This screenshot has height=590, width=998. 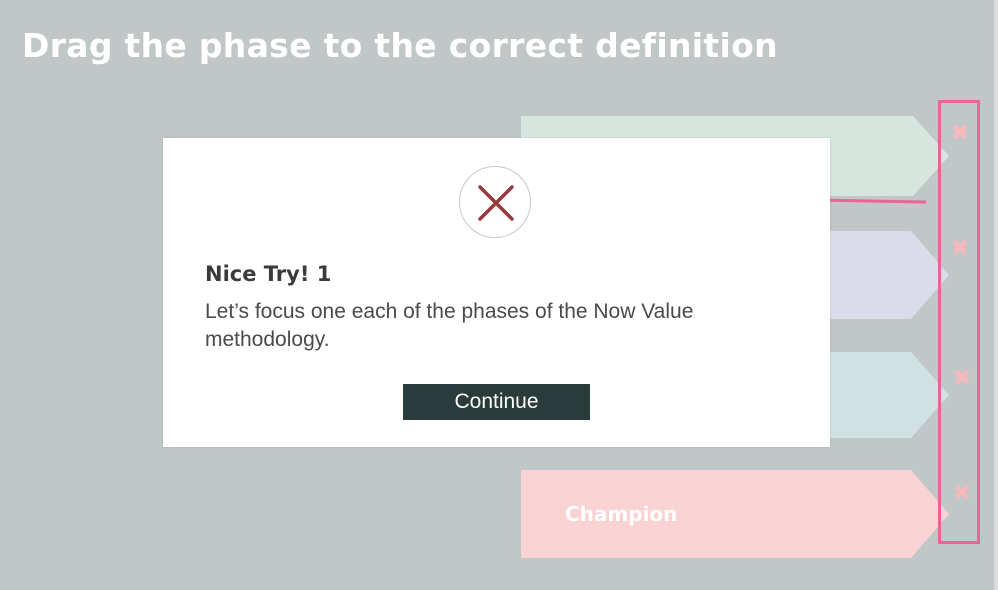 What do you see at coordinates (268, 274) in the screenshot?
I see `modal-heading: Nice Try! 1` at bounding box center [268, 274].